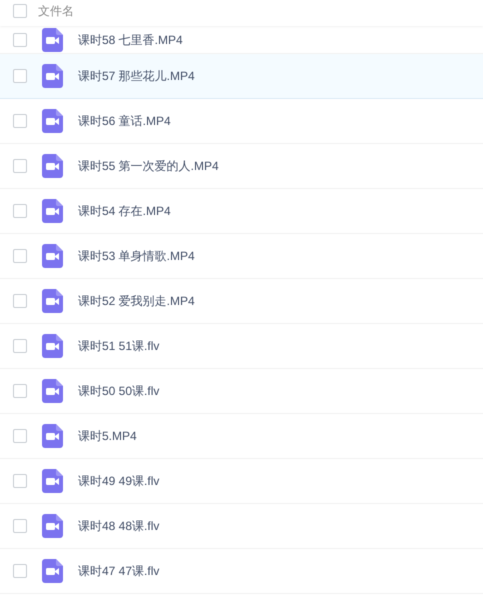  I want to click on file-name: 课时51 51课.flv, so click(119, 346).